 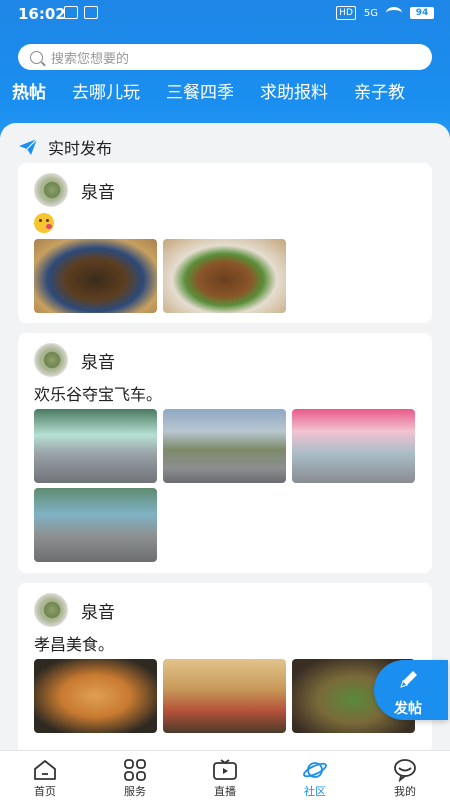 What do you see at coordinates (29, 93) in the screenshot?
I see `tab-hot: 热帖` at bounding box center [29, 93].